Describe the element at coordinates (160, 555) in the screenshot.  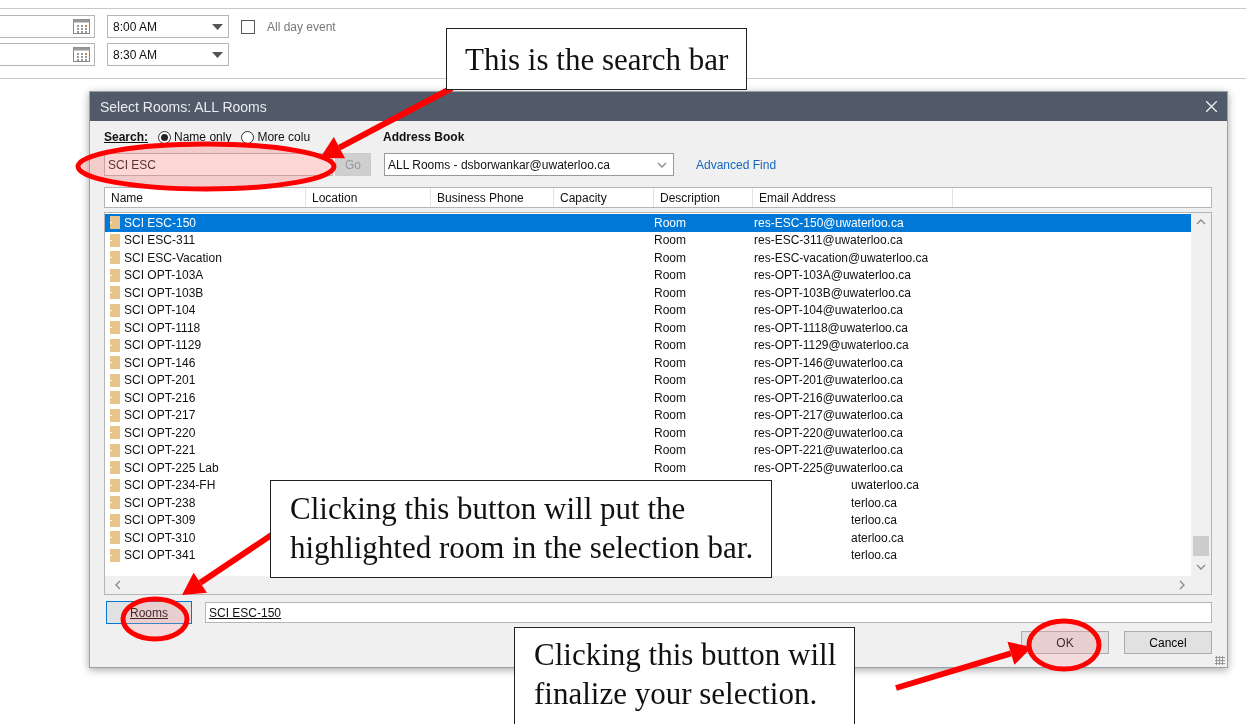
I see `room-name: SCI OPT-341` at that location.